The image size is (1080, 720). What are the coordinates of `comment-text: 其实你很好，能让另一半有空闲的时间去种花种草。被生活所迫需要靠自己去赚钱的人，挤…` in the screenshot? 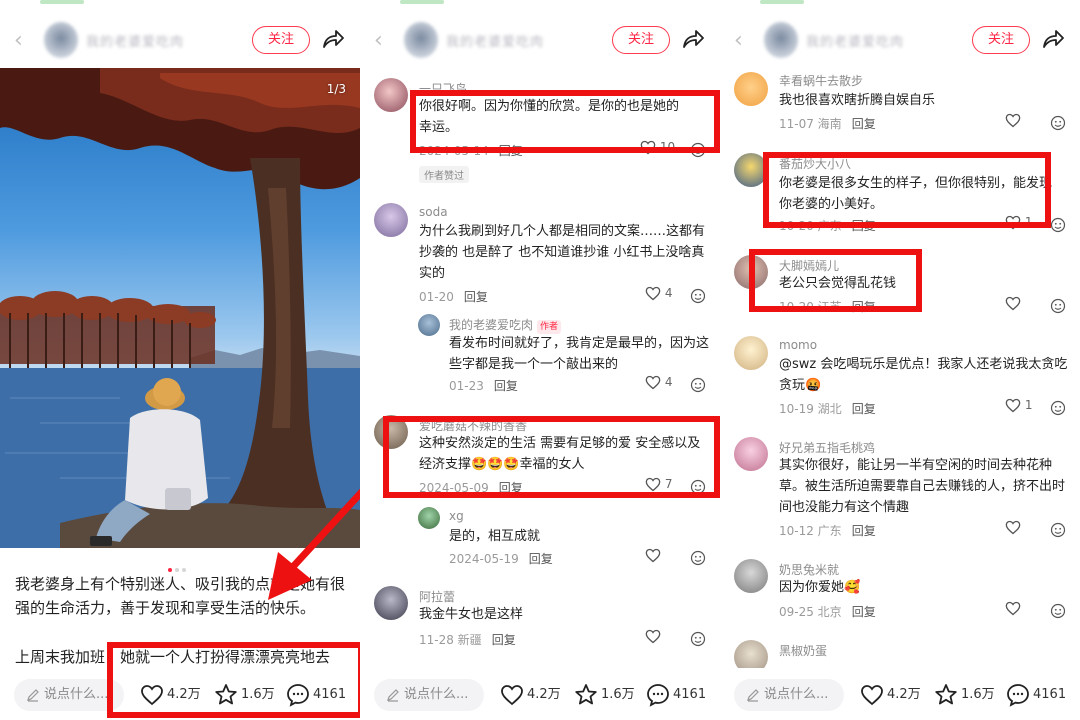 It's located at (922, 486).